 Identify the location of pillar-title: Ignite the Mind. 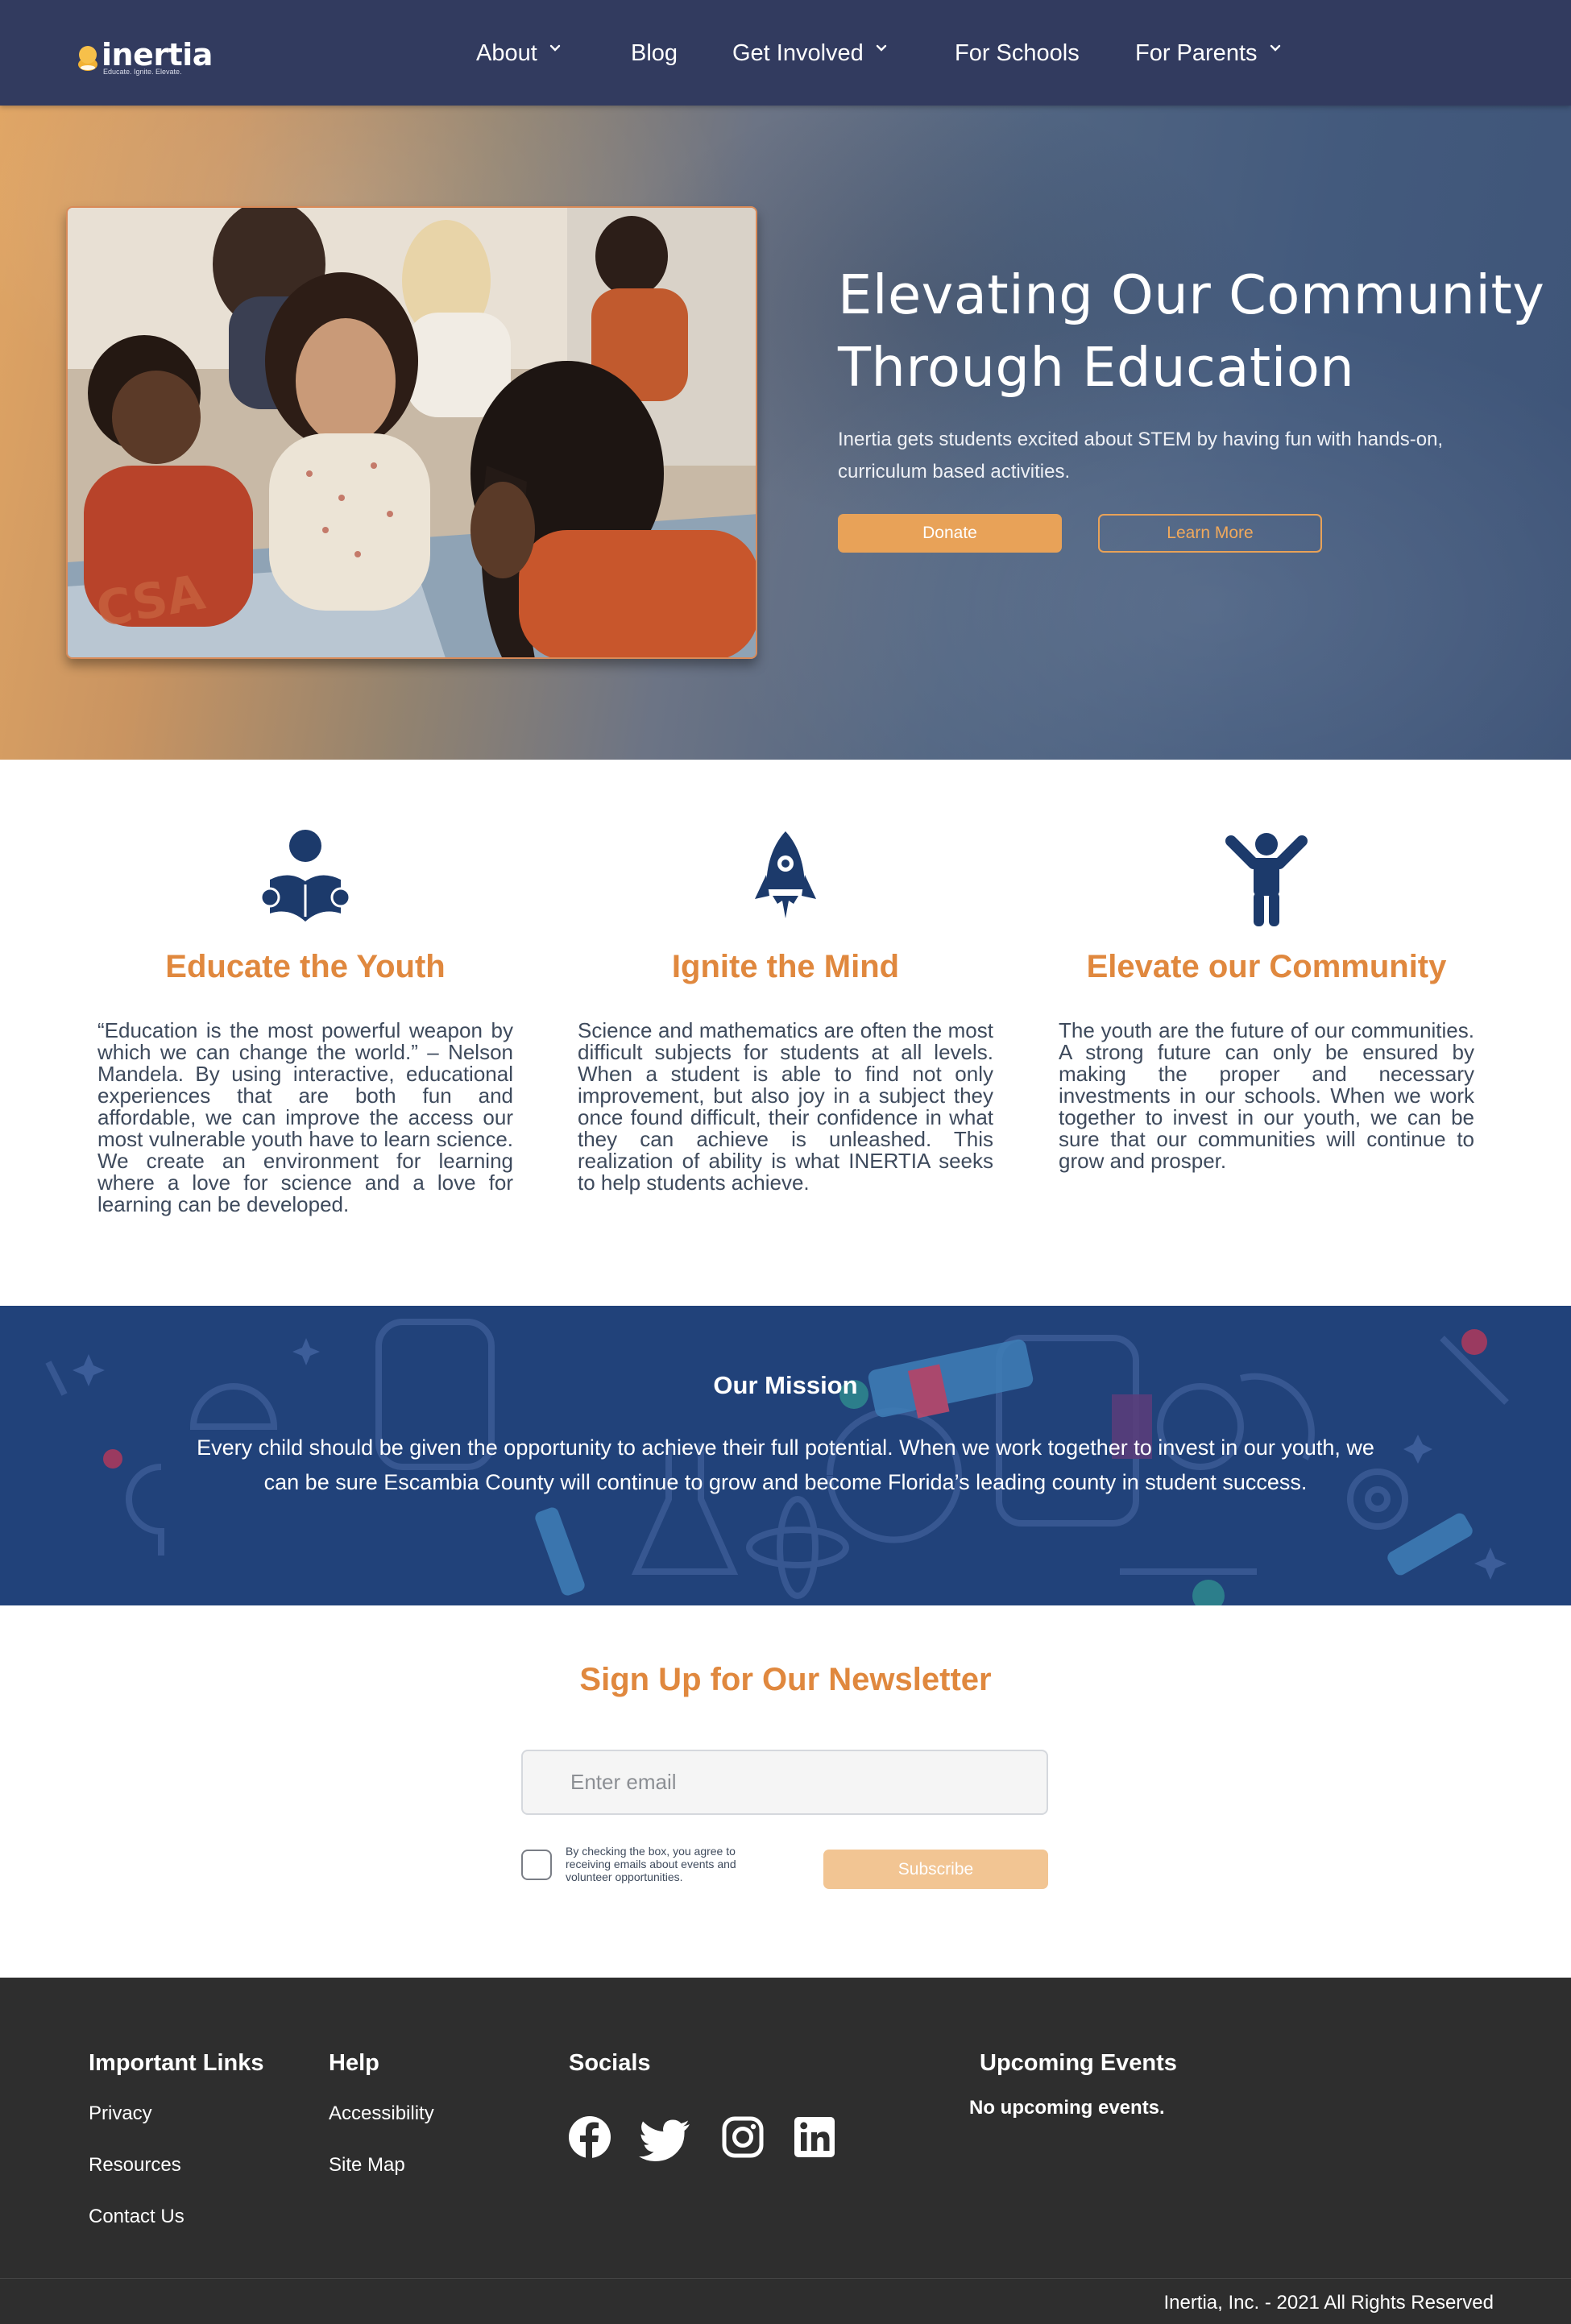
(785, 966).